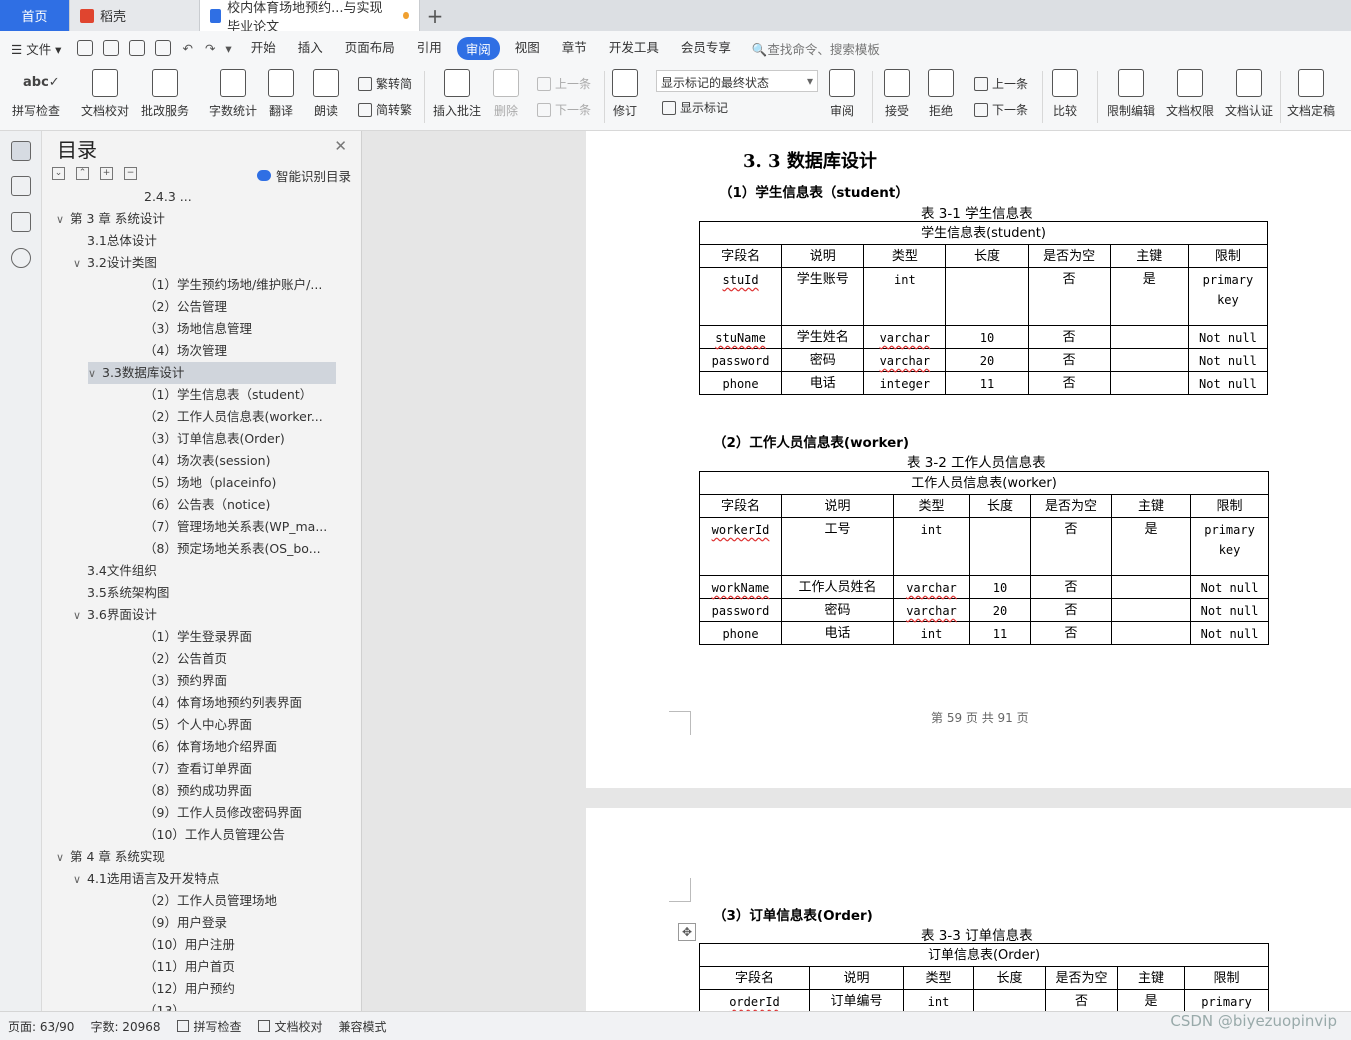  I want to click on search-icon, so click(21, 258).